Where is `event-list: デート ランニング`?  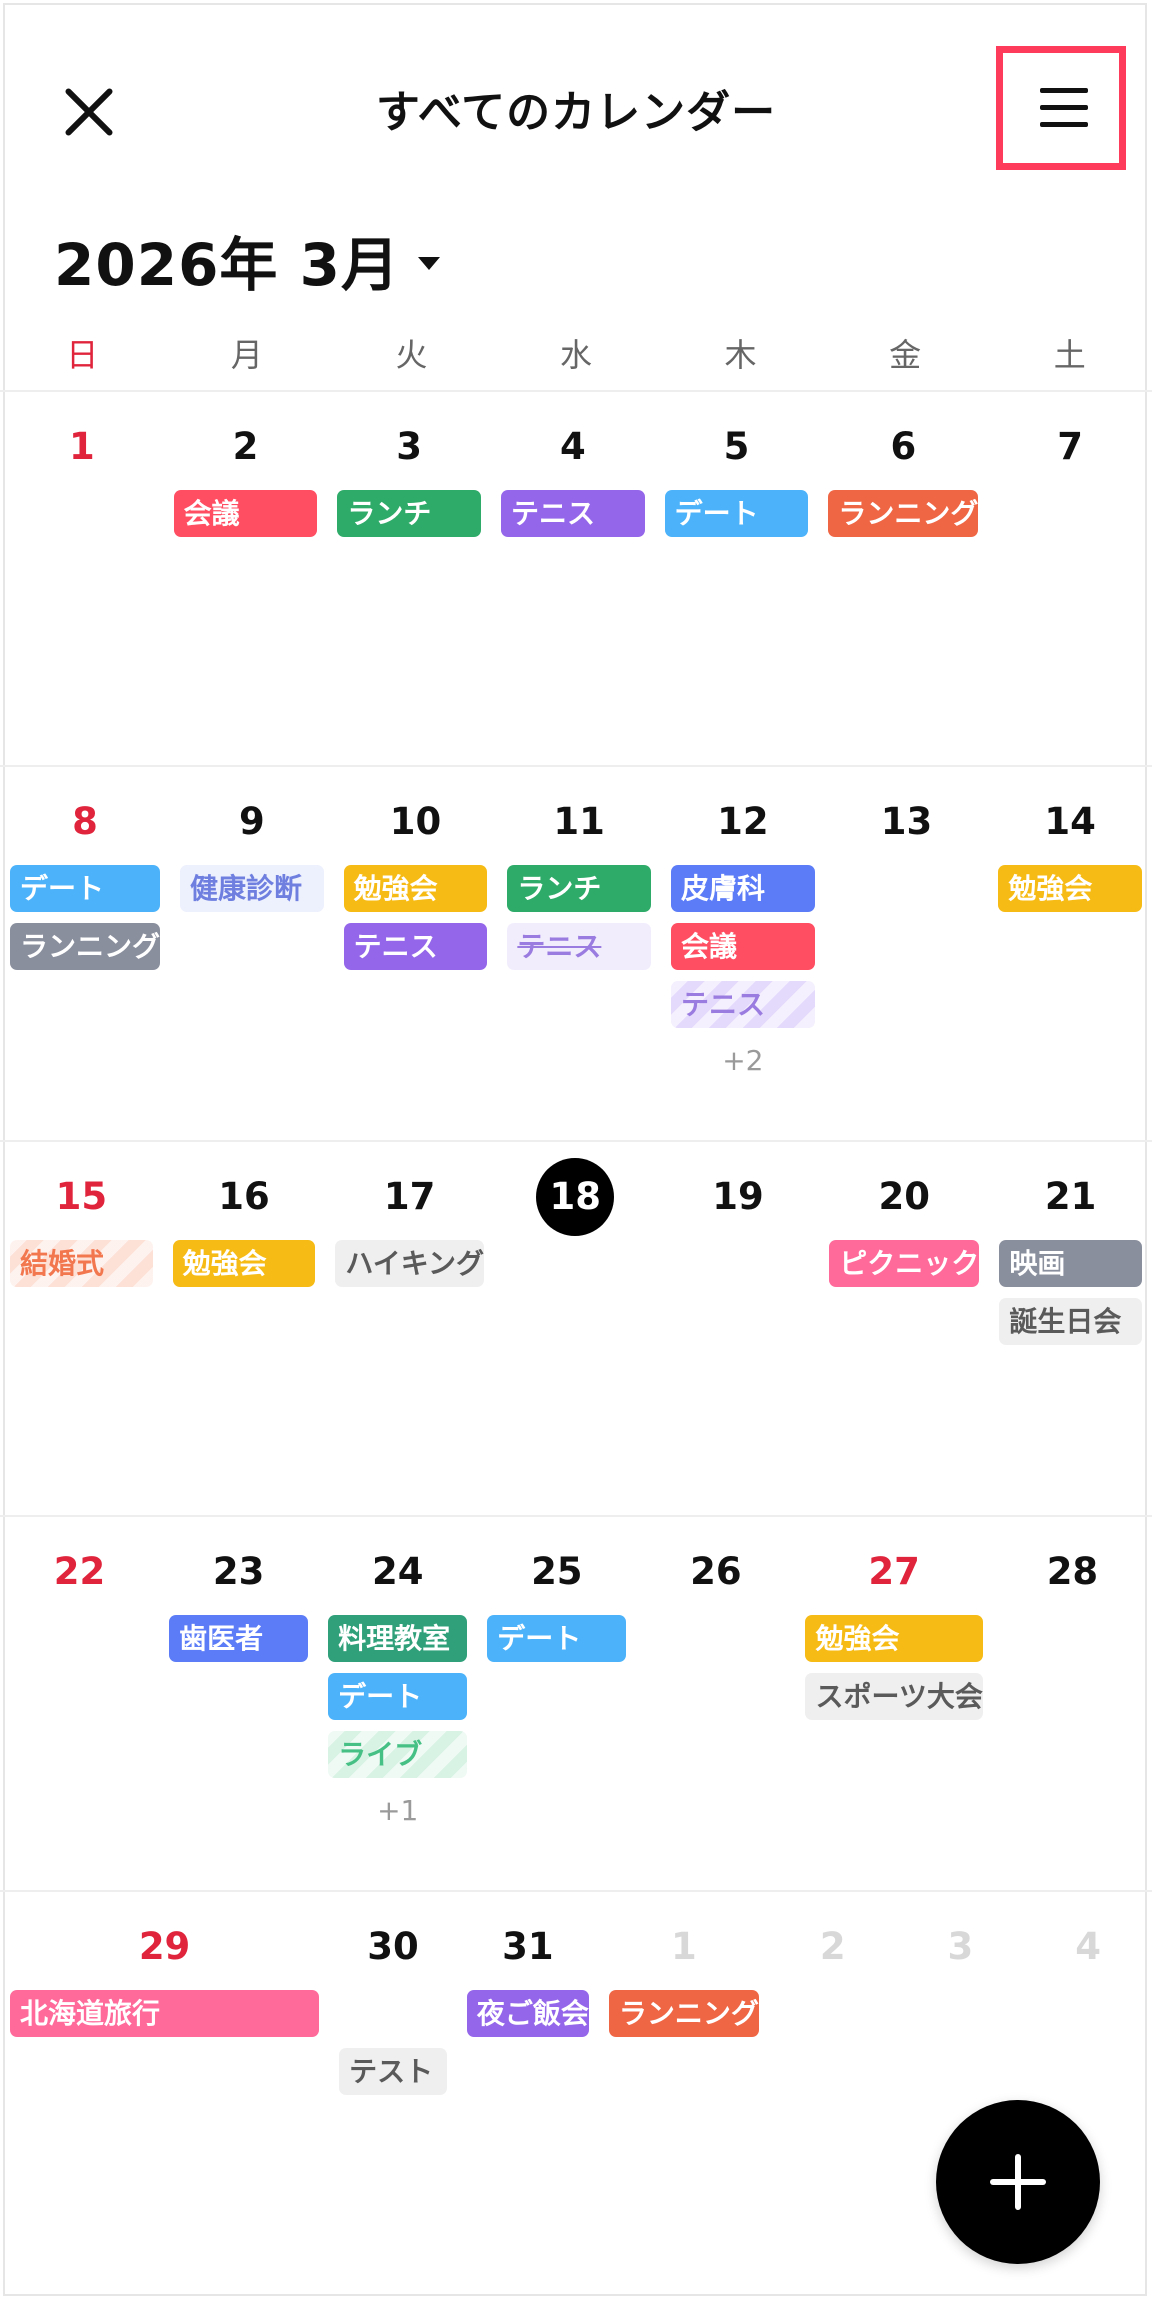 event-list: デート ランニング is located at coordinates (85, 917).